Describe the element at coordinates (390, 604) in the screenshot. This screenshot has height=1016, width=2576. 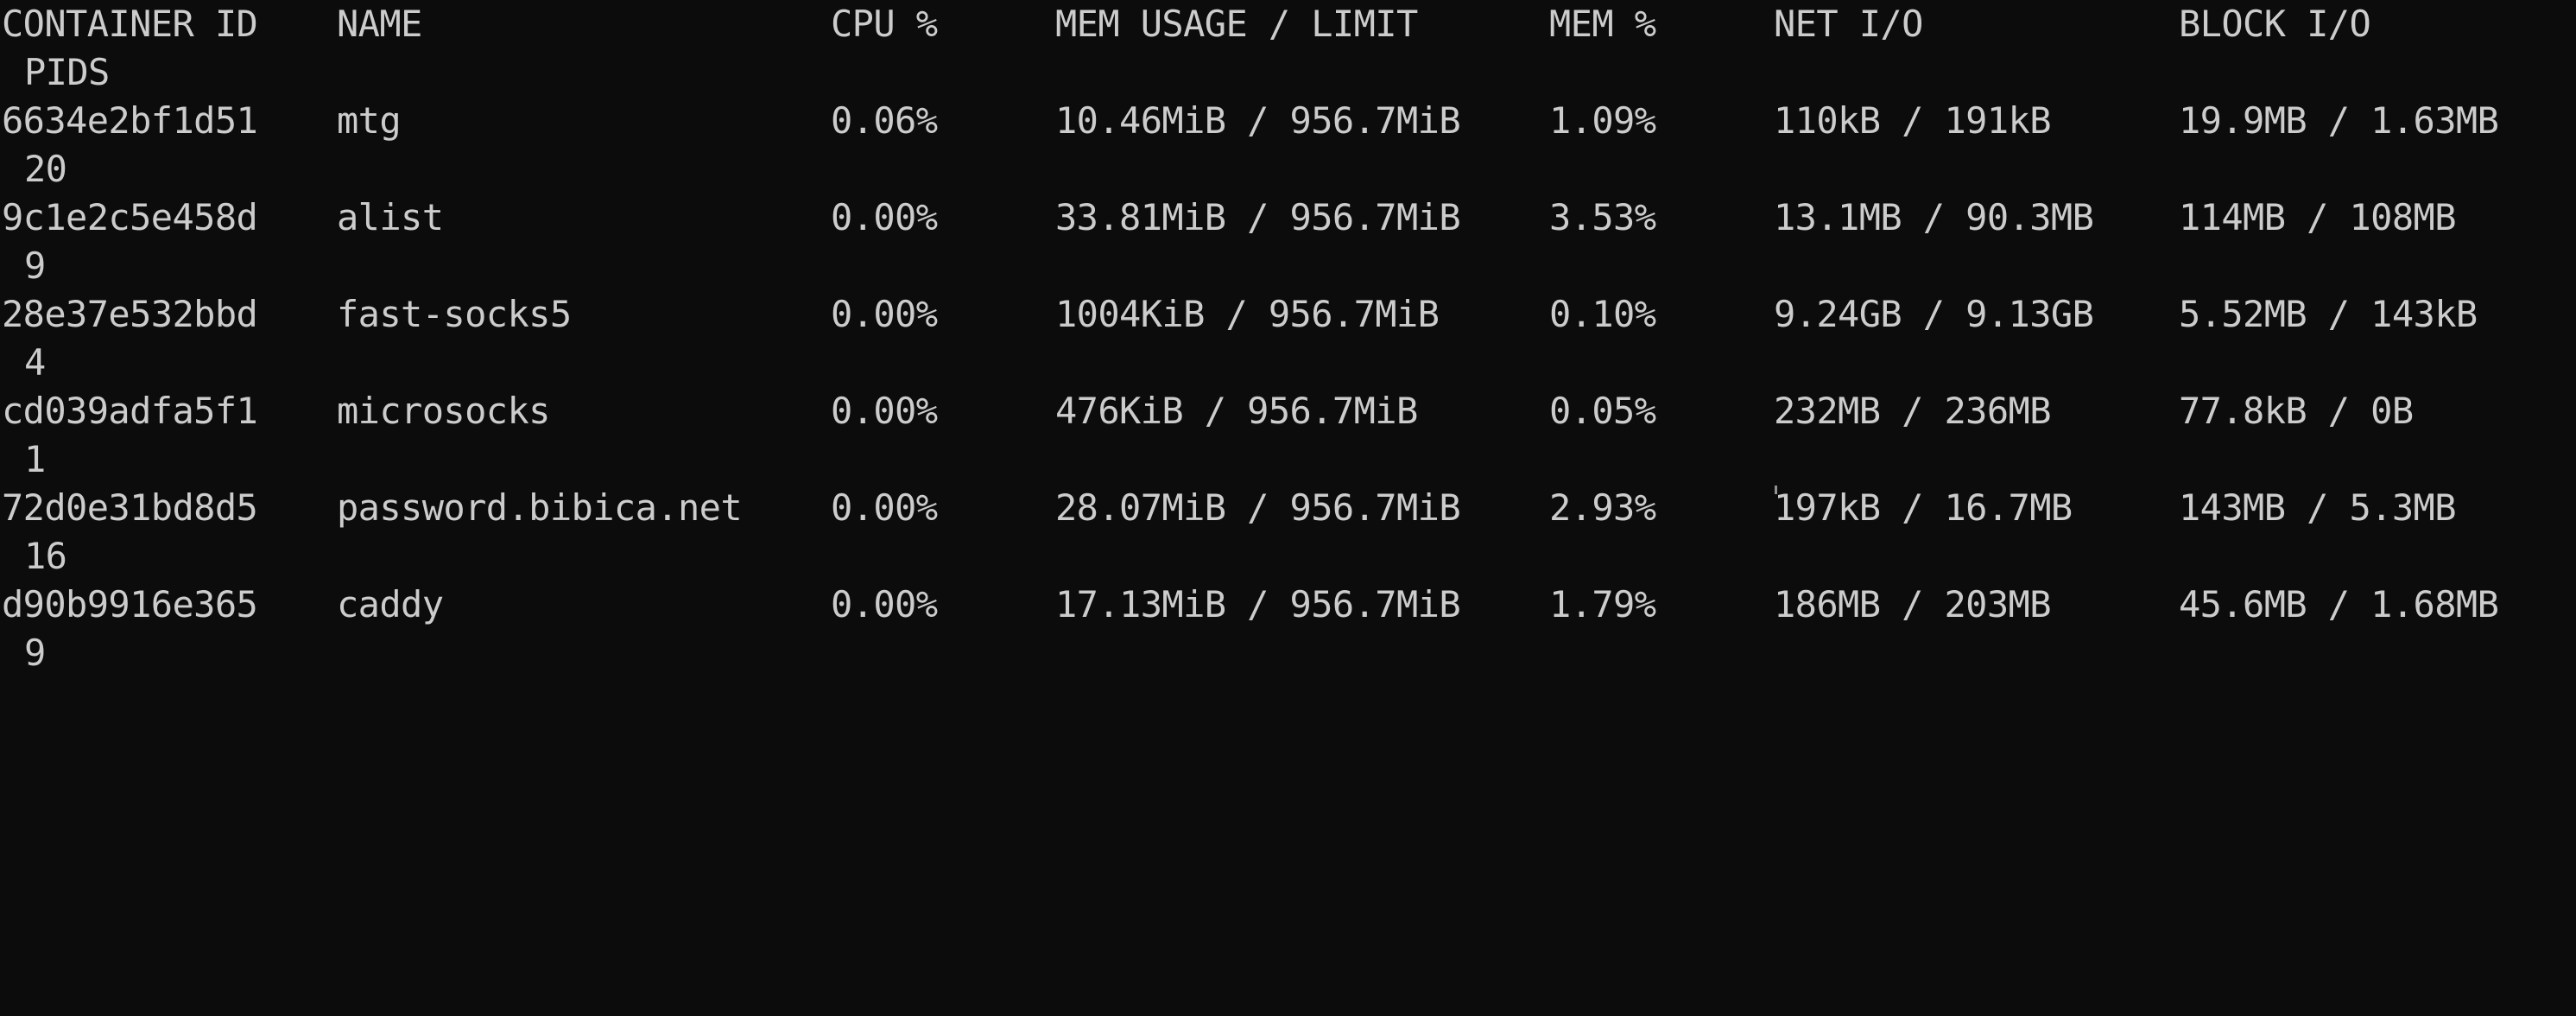
I see `container-name: caddy` at that location.